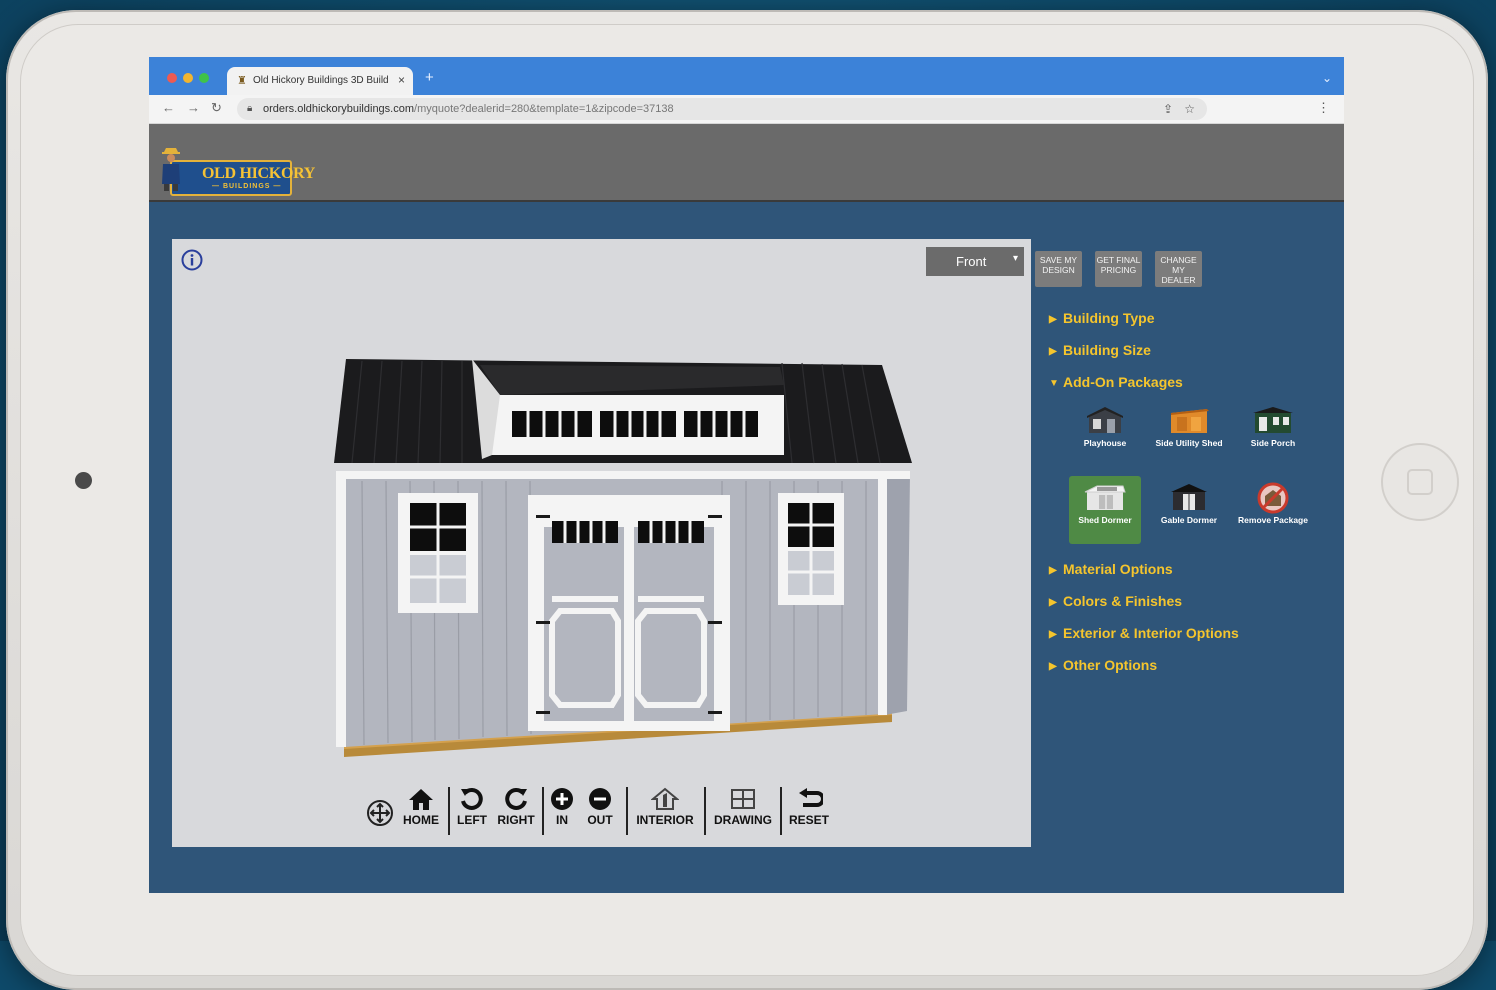  Describe the element at coordinates (743, 799) in the screenshot. I see `floor-plan-icon` at that location.